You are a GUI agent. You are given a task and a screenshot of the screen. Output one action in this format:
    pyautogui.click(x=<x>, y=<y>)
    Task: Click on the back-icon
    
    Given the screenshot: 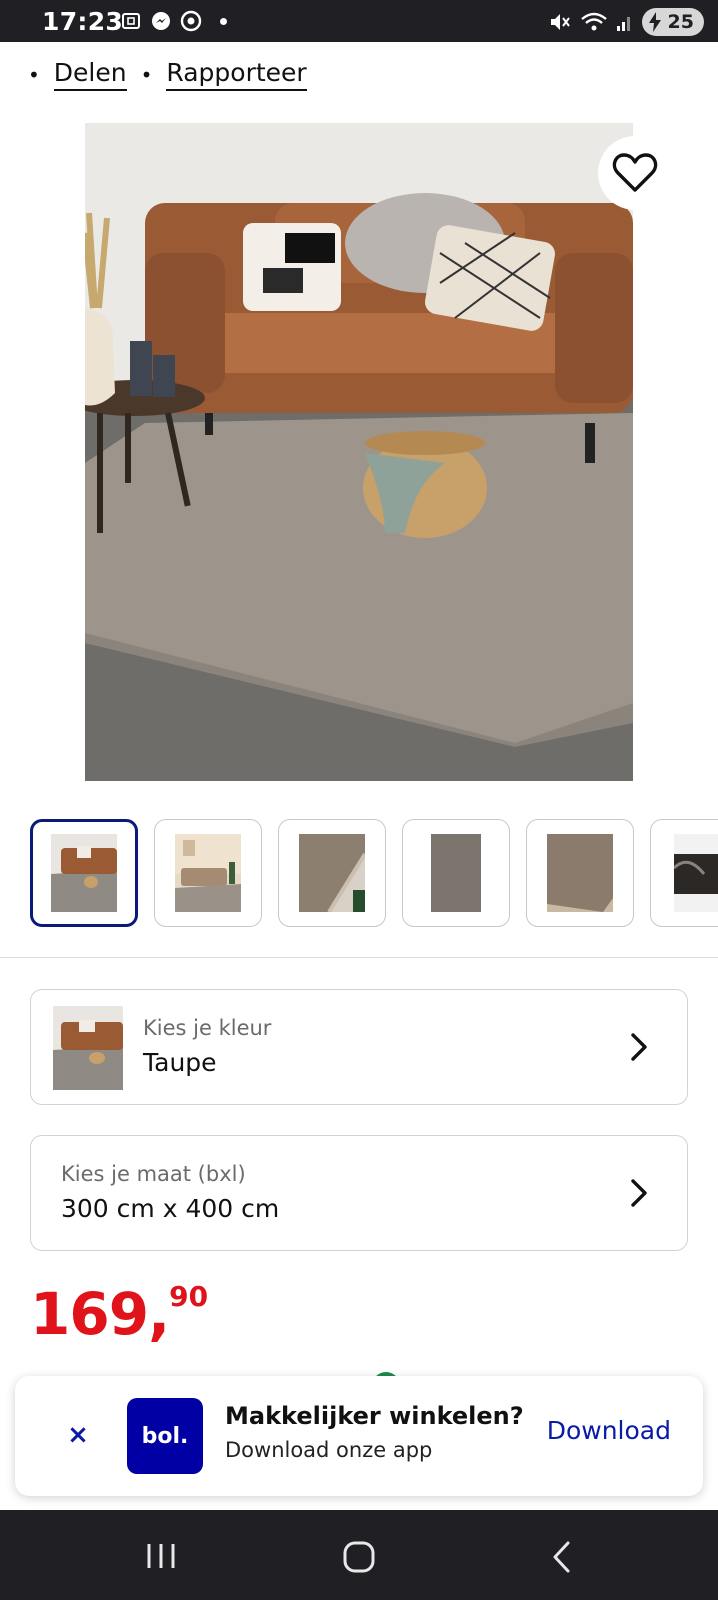 What is the action you would take?
    pyautogui.click(x=562, y=1557)
    